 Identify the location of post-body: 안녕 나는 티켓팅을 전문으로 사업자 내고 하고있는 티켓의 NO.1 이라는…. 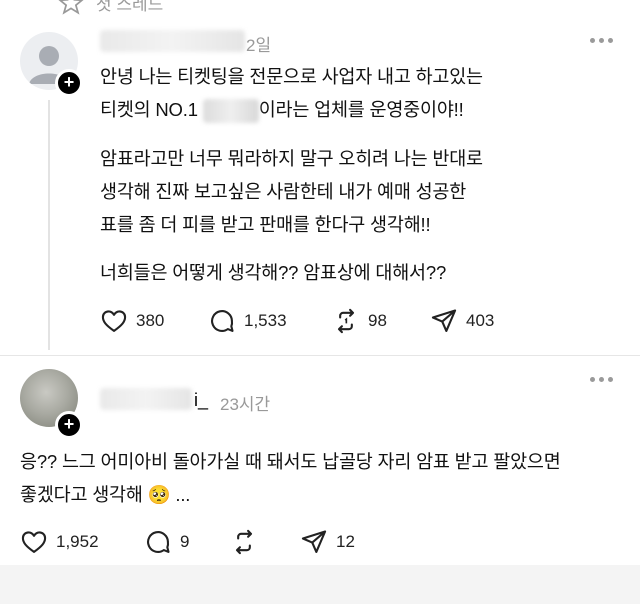
(360, 93).